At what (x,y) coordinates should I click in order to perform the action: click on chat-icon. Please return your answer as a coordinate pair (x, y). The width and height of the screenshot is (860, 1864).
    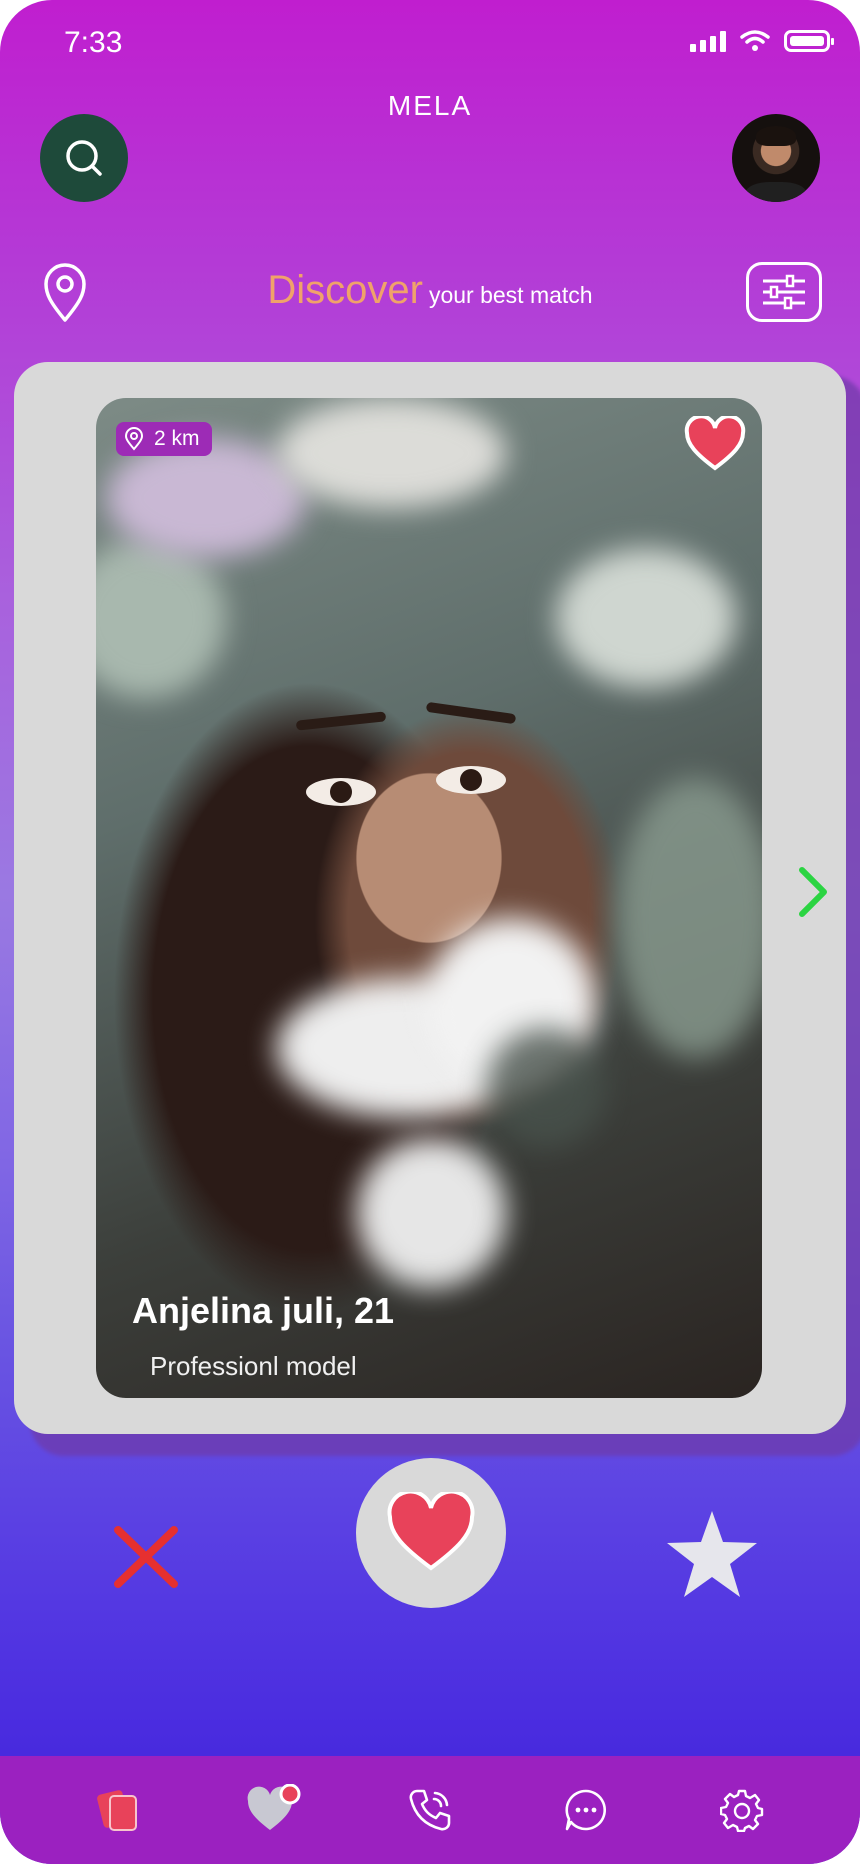
    Looking at the image, I should click on (586, 1810).